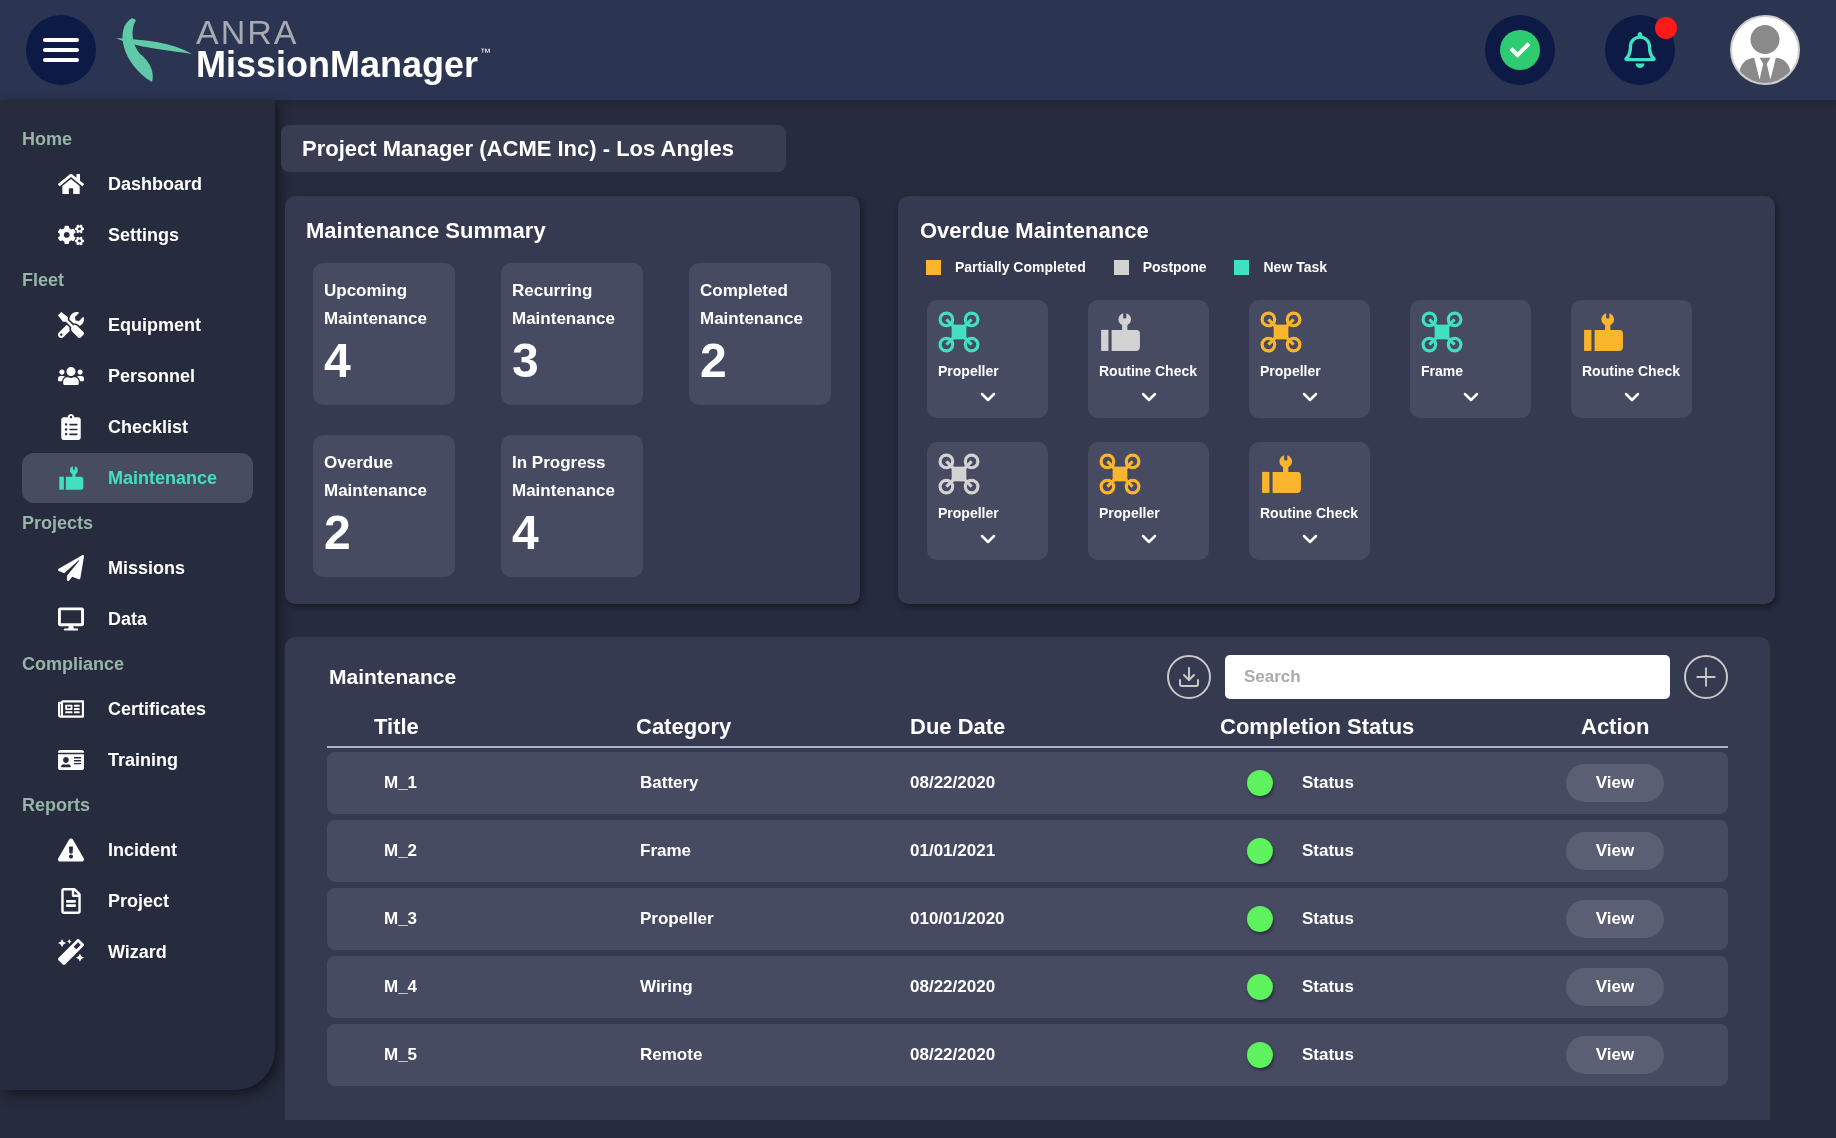  What do you see at coordinates (137, 427) in the screenshot?
I see `sidebar-item: Checklist` at bounding box center [137, 427].